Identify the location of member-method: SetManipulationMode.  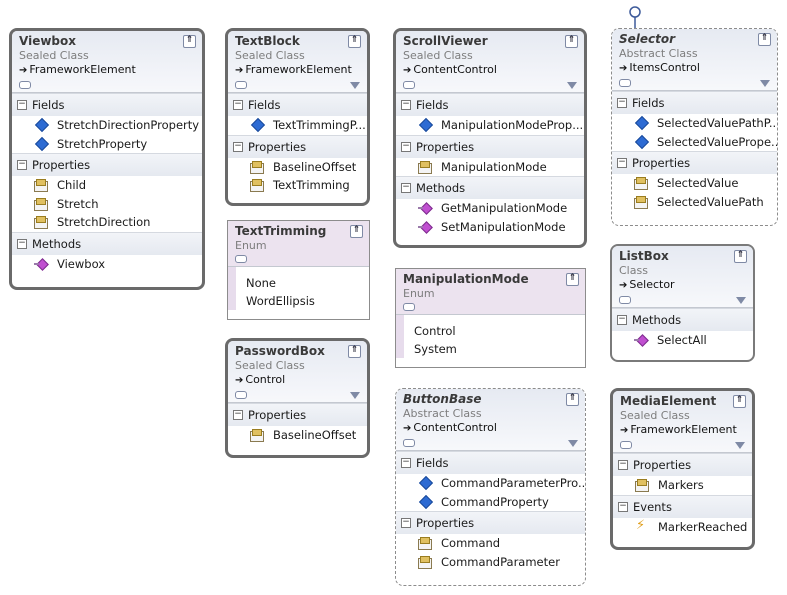
(490, 227).